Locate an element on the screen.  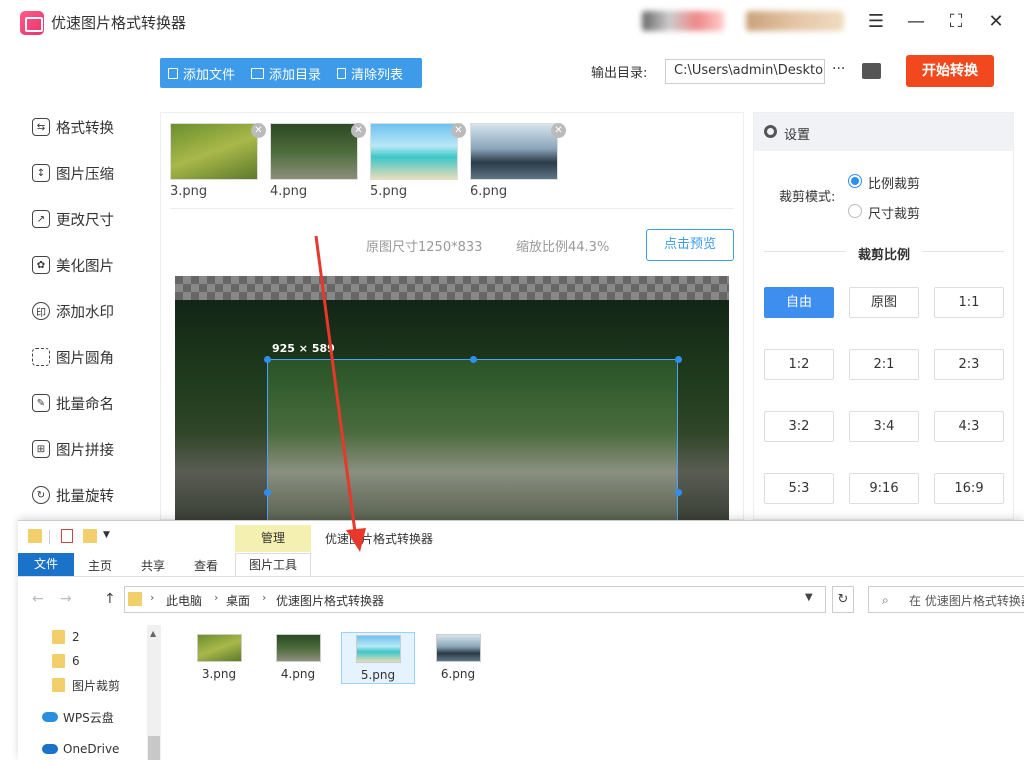
back-icon: ← is located at coordinates (38, 599).